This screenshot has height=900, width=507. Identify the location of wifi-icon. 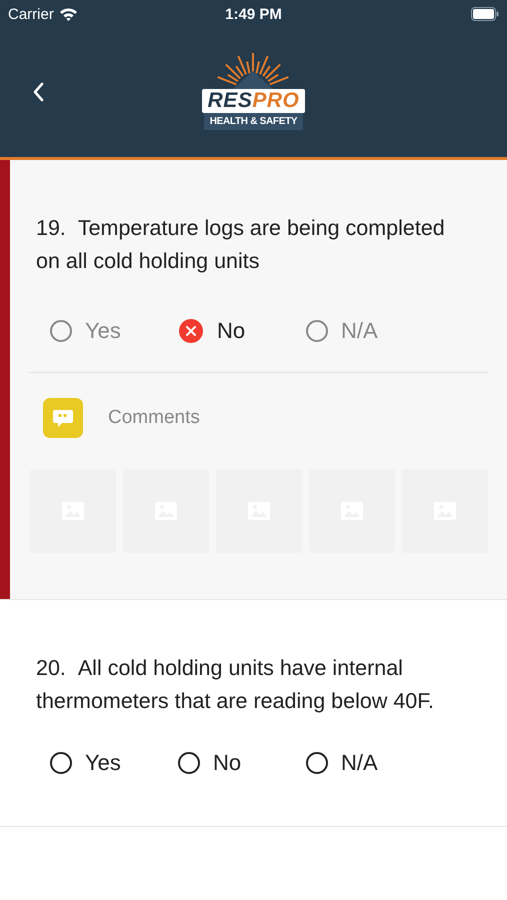
(68, 14).